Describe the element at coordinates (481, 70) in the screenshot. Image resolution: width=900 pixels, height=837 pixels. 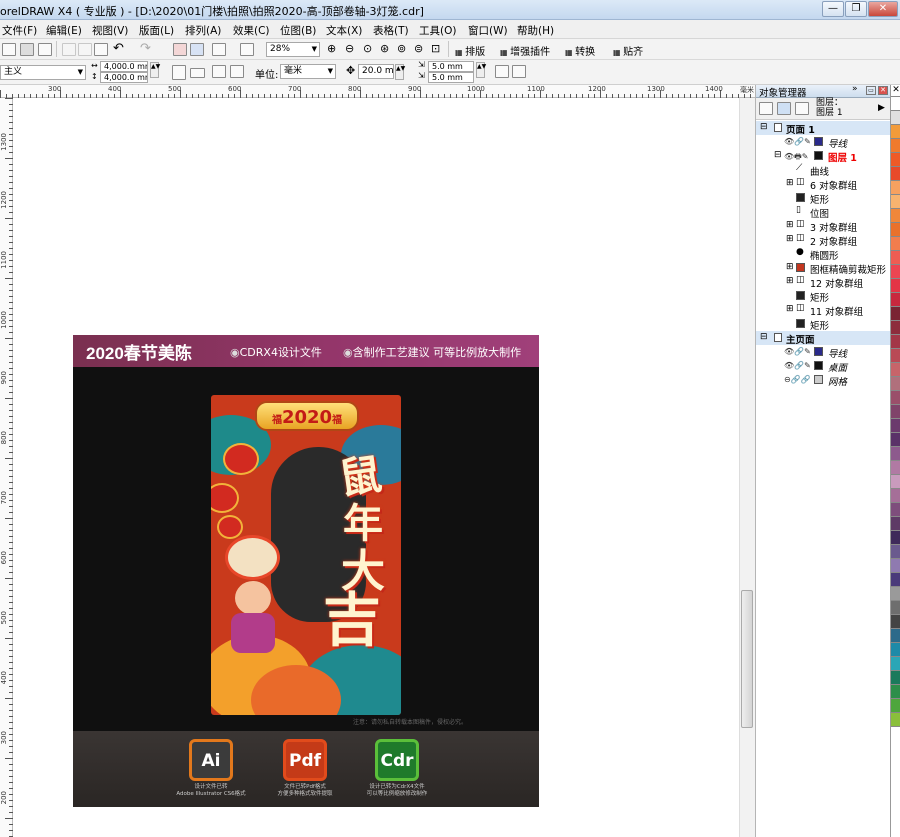
I see `duplicate-spinner: ▲▼` at that location.